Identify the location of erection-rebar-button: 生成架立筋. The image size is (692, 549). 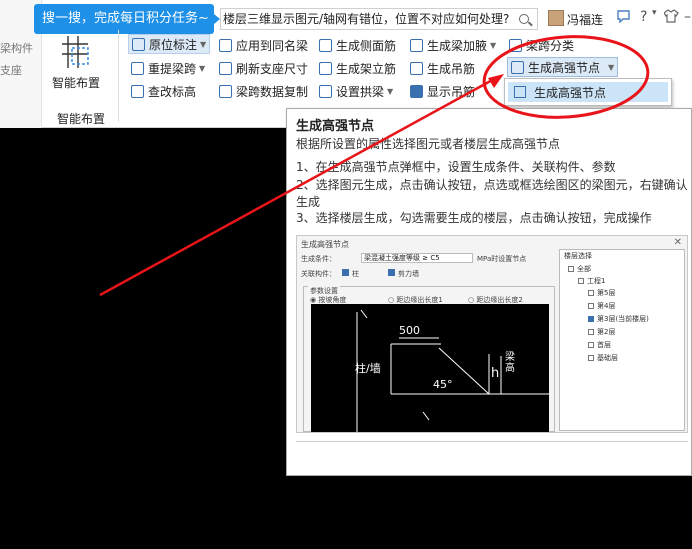
(357, 68).